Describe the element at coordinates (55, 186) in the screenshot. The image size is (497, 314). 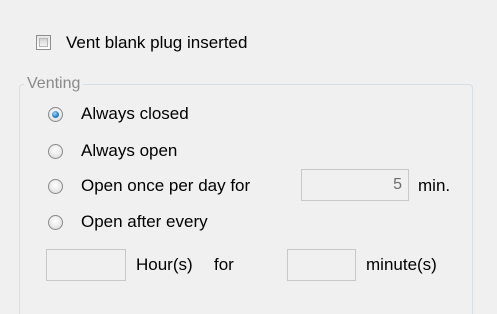
I see `open-once-per-day-radio` at that location.